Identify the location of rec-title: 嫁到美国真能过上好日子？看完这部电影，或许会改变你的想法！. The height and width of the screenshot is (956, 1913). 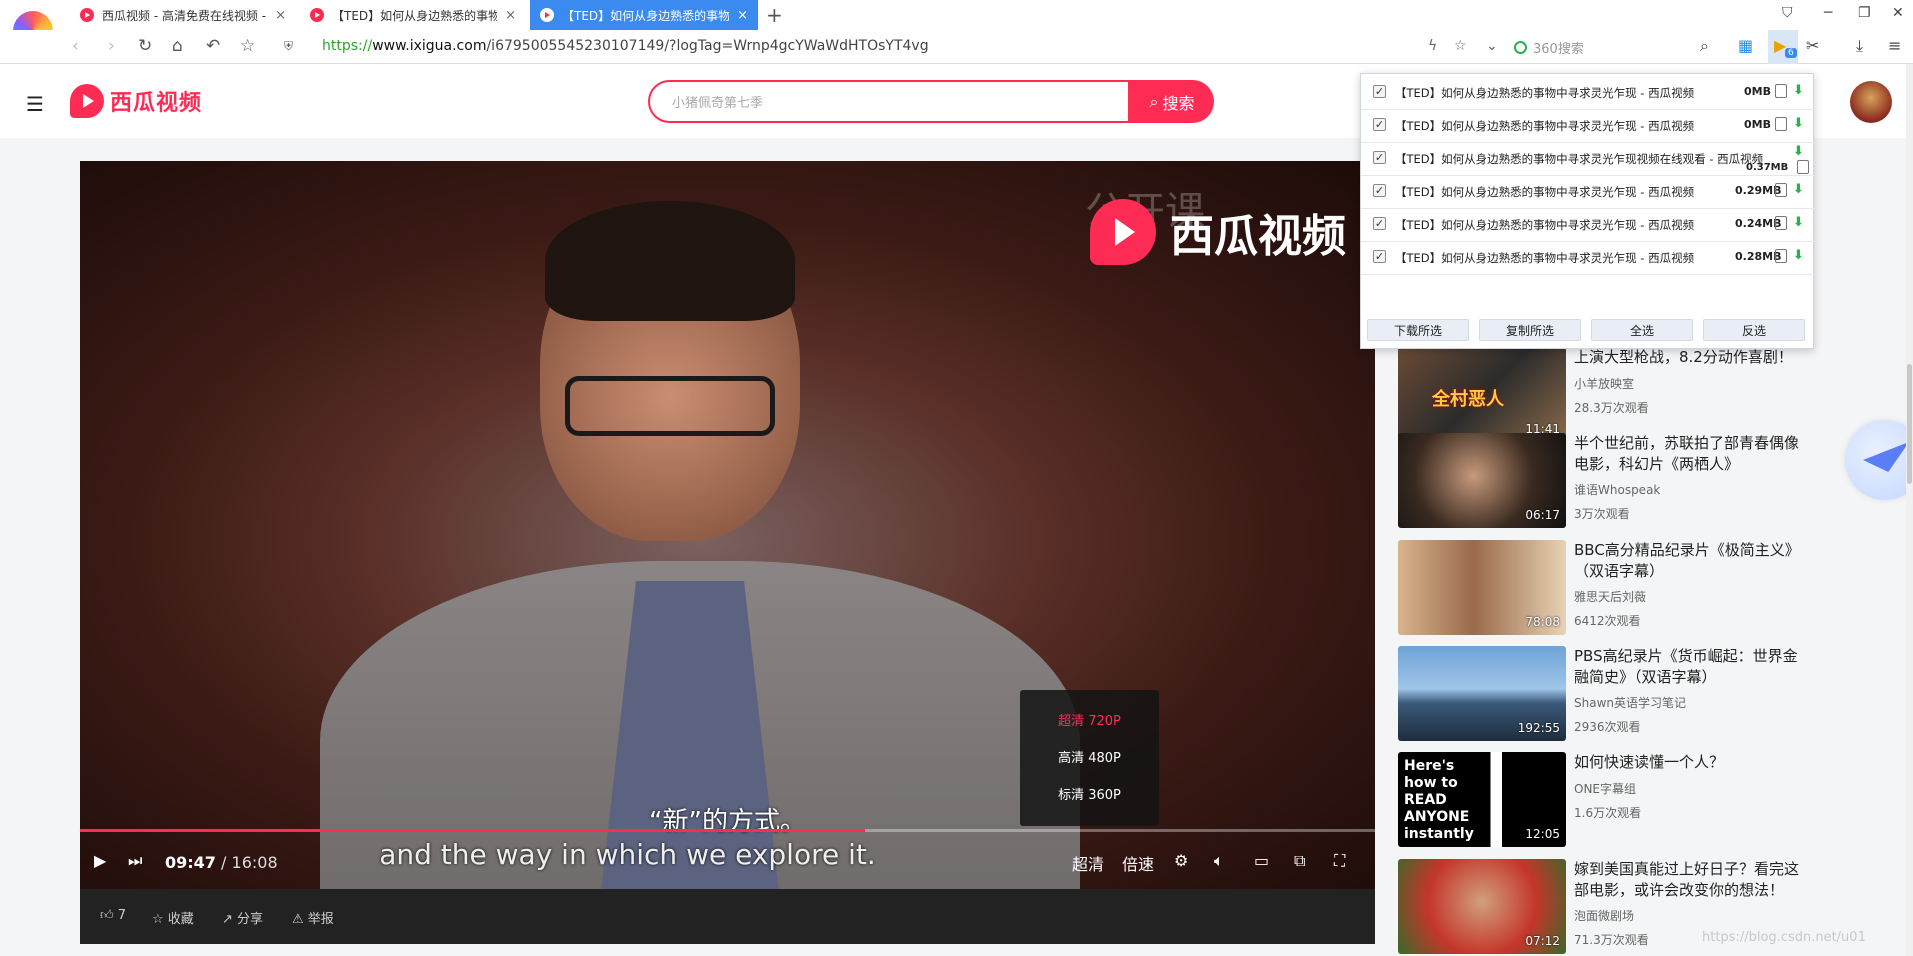
(1692, 880).